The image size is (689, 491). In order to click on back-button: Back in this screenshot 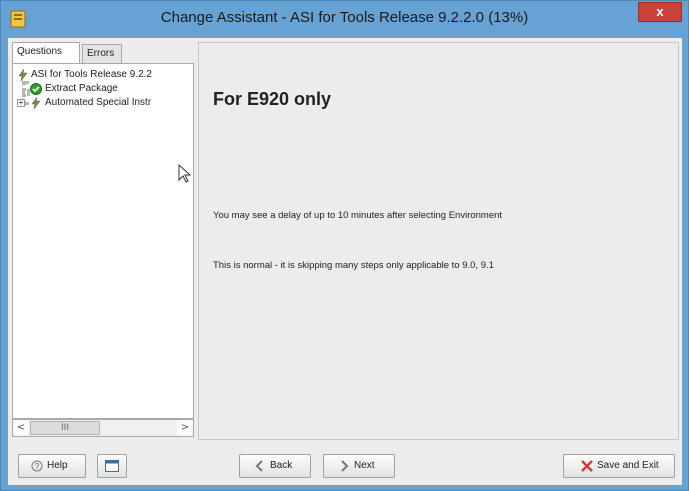, I will do `click(275, 466)`.